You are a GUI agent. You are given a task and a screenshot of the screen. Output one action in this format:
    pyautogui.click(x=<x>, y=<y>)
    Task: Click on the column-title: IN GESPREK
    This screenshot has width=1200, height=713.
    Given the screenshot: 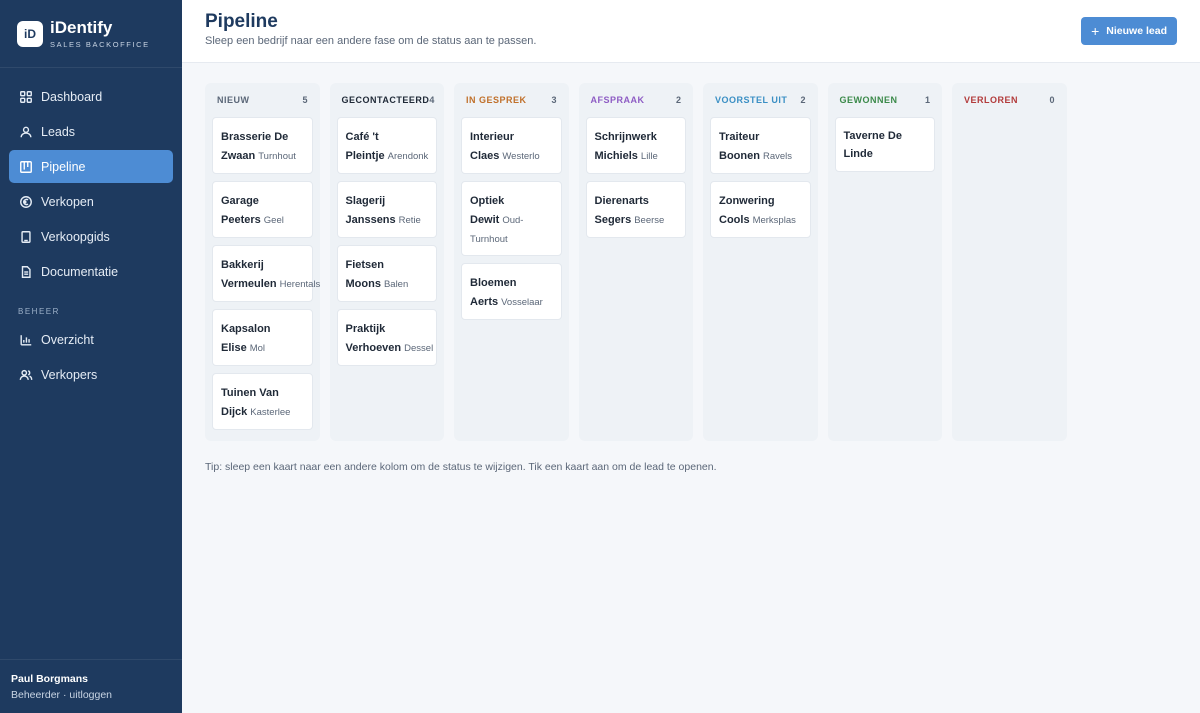 What is the action you would take?
    pyautogui.click(x=496, y=100)
    